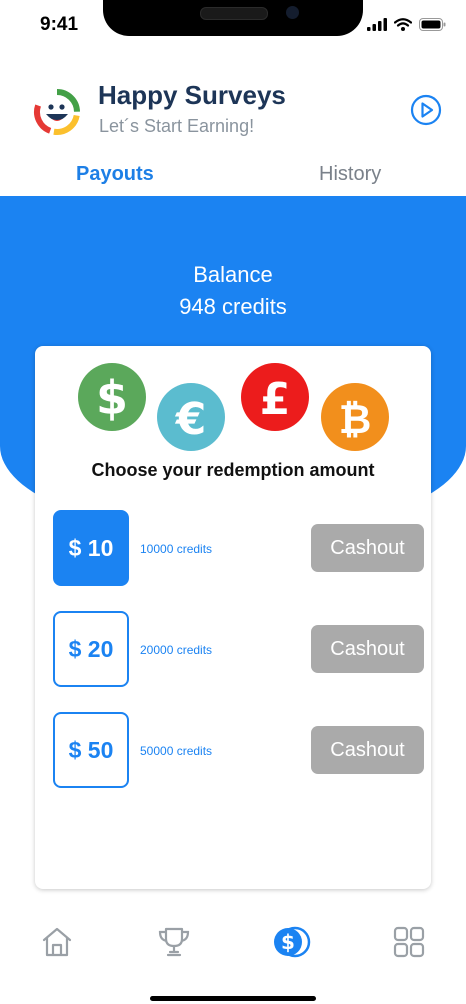 The height and width of the screenshot is (1004, 466). Describe the element at coordinates (377, 24) in the screenshot. I see `cellular-signal-icon` at that location.